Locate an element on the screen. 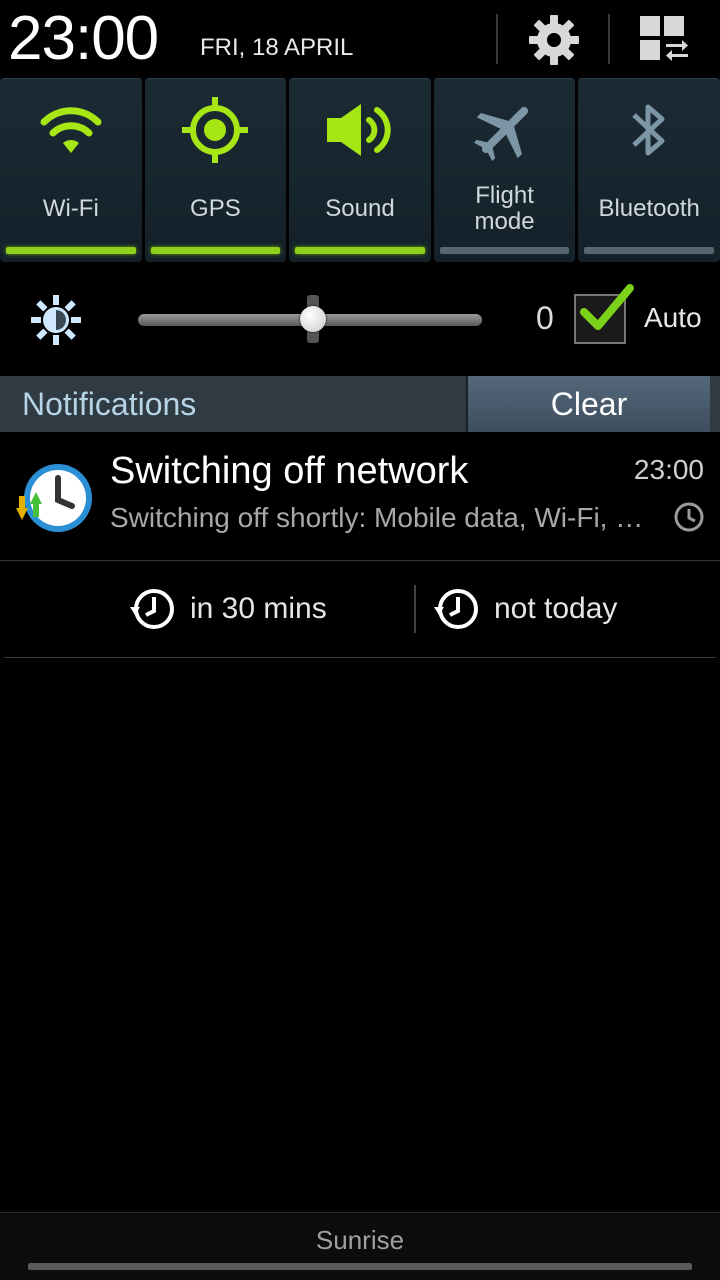 The image size is (720, 1280). quick-settings-panel: Wi-Fi GPS Sound Flight mode Bluetooth is located at coordinates (360, 170).